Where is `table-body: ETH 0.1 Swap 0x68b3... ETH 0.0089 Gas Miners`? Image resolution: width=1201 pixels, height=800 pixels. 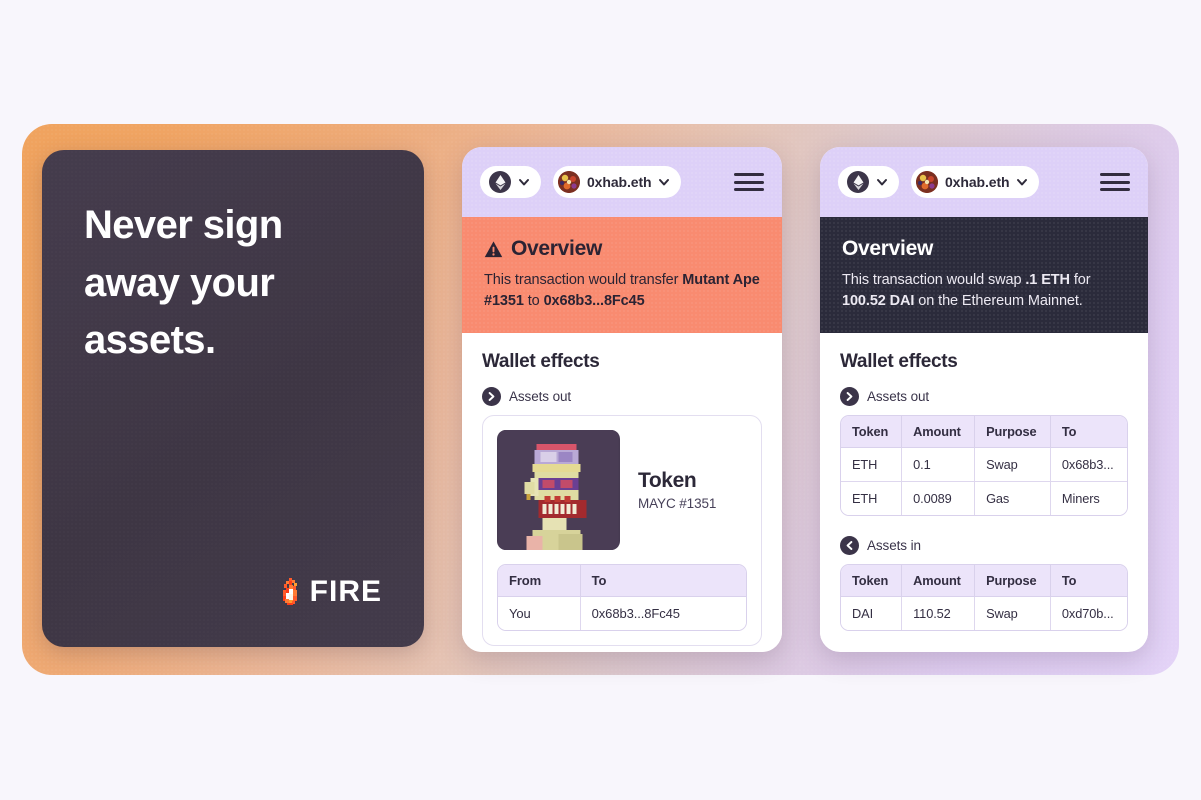 table-body: ETH 0.1 Swap 0x68b3... ETH 0.0089 Gas Miners is located at coordinates (984, 482).